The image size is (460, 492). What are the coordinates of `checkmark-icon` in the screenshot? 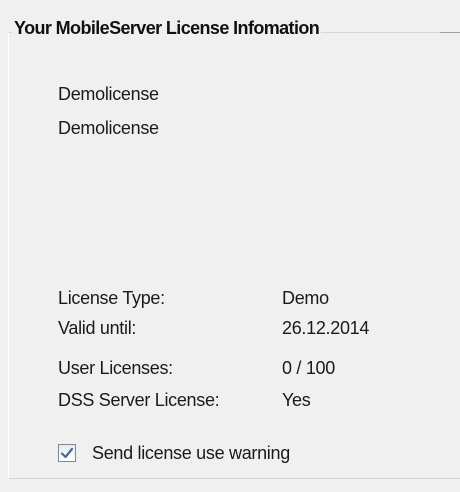 It's located at (67, 453).